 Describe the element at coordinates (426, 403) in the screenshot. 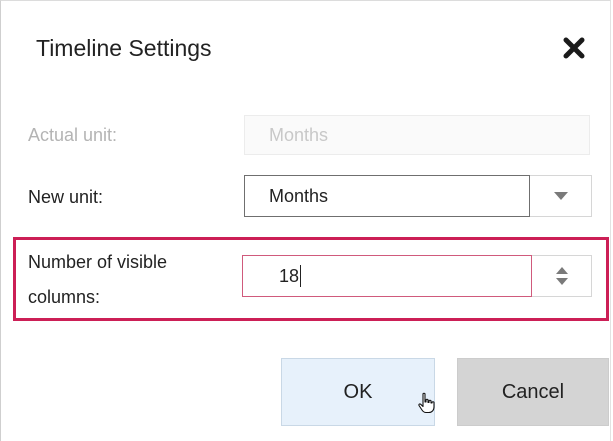

I see `hand-pointer-icon` at that location.